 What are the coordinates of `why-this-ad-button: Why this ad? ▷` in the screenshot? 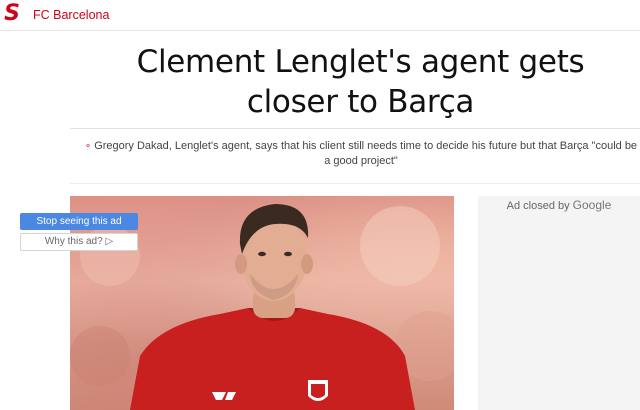 It's located at (79, 242).